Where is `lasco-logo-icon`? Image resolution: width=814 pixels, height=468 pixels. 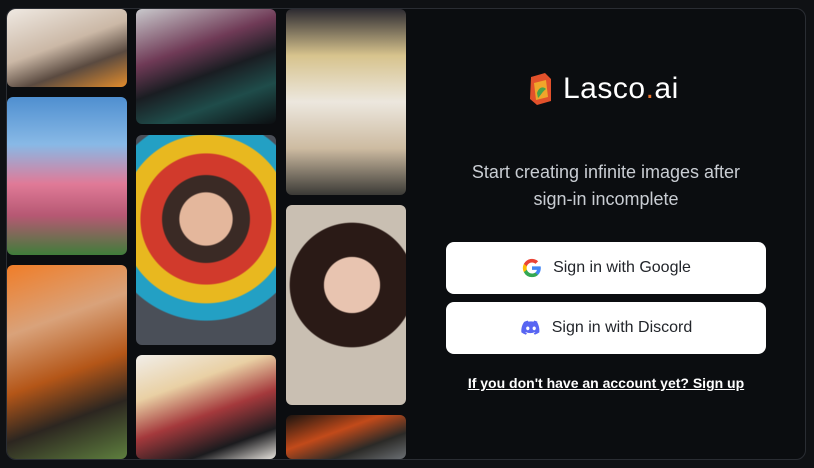
lasco-logo-icon is located at coordinates (540, 89).